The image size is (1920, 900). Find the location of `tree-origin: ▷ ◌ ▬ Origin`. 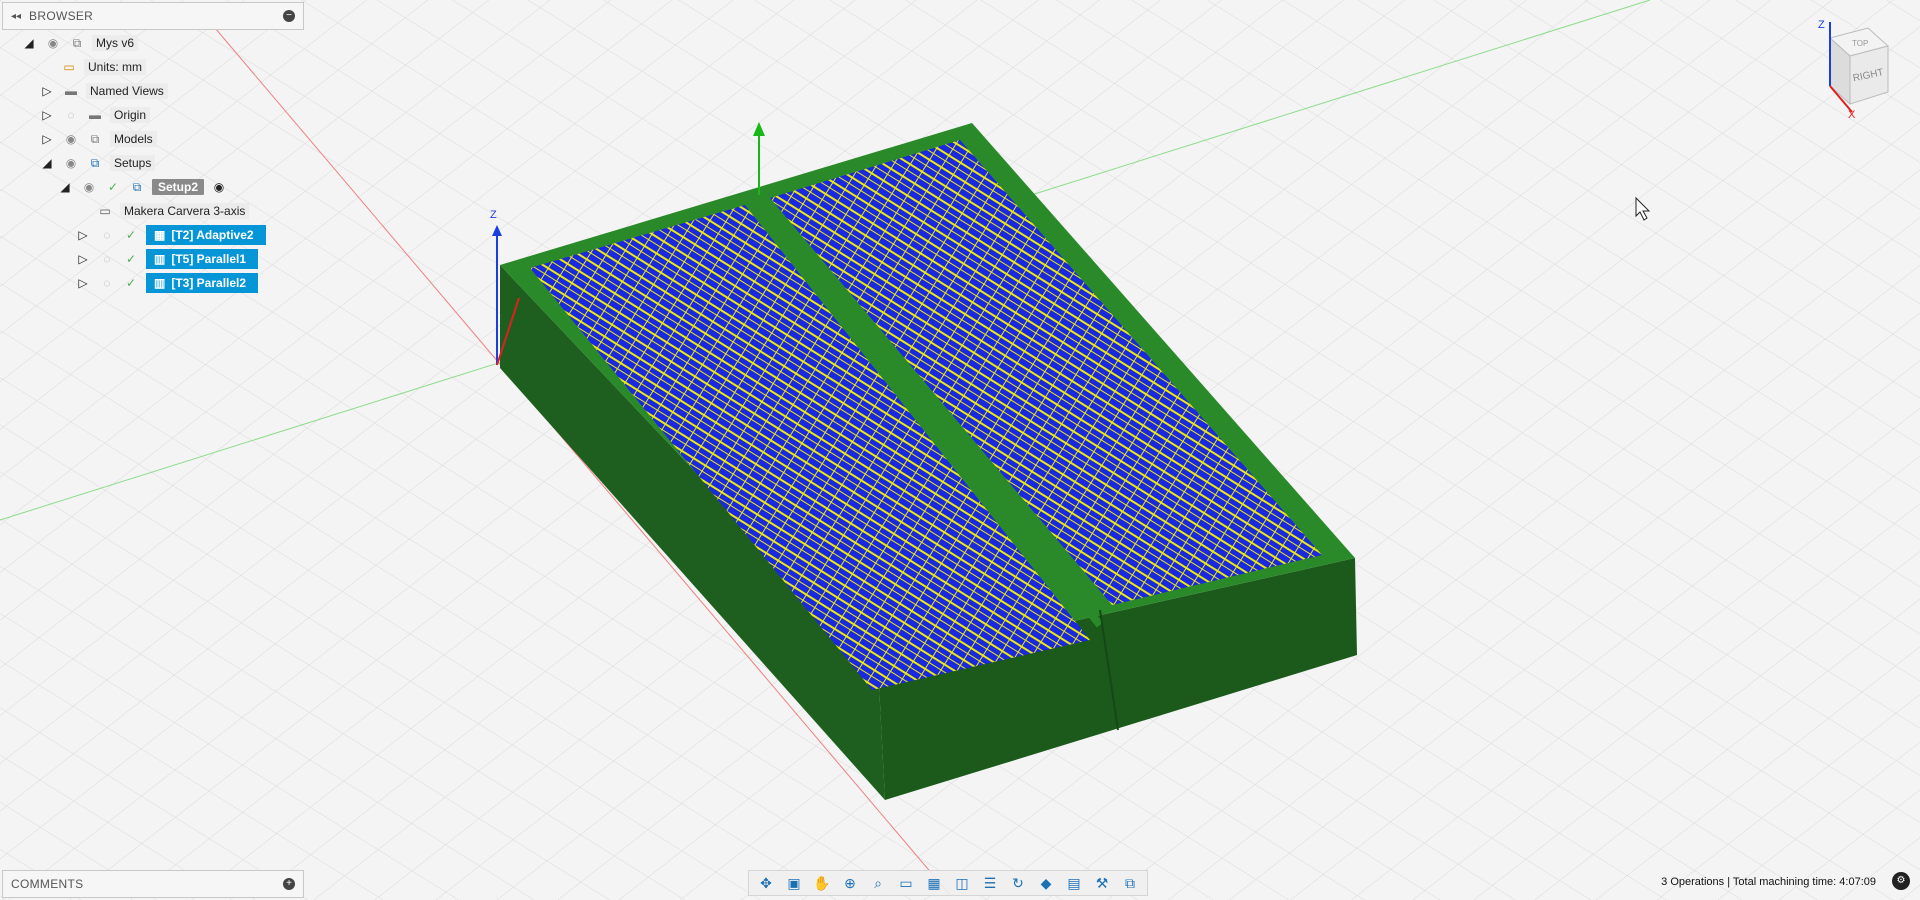

tree-origin: ▷ ◌ ▬ Origin is located at coordinates (94, 115).